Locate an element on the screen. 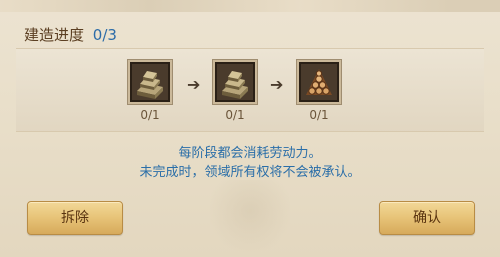 The height and width of the screenshot is (257, 500). stage-3: 0/1 is located at coordinates (319, 91).